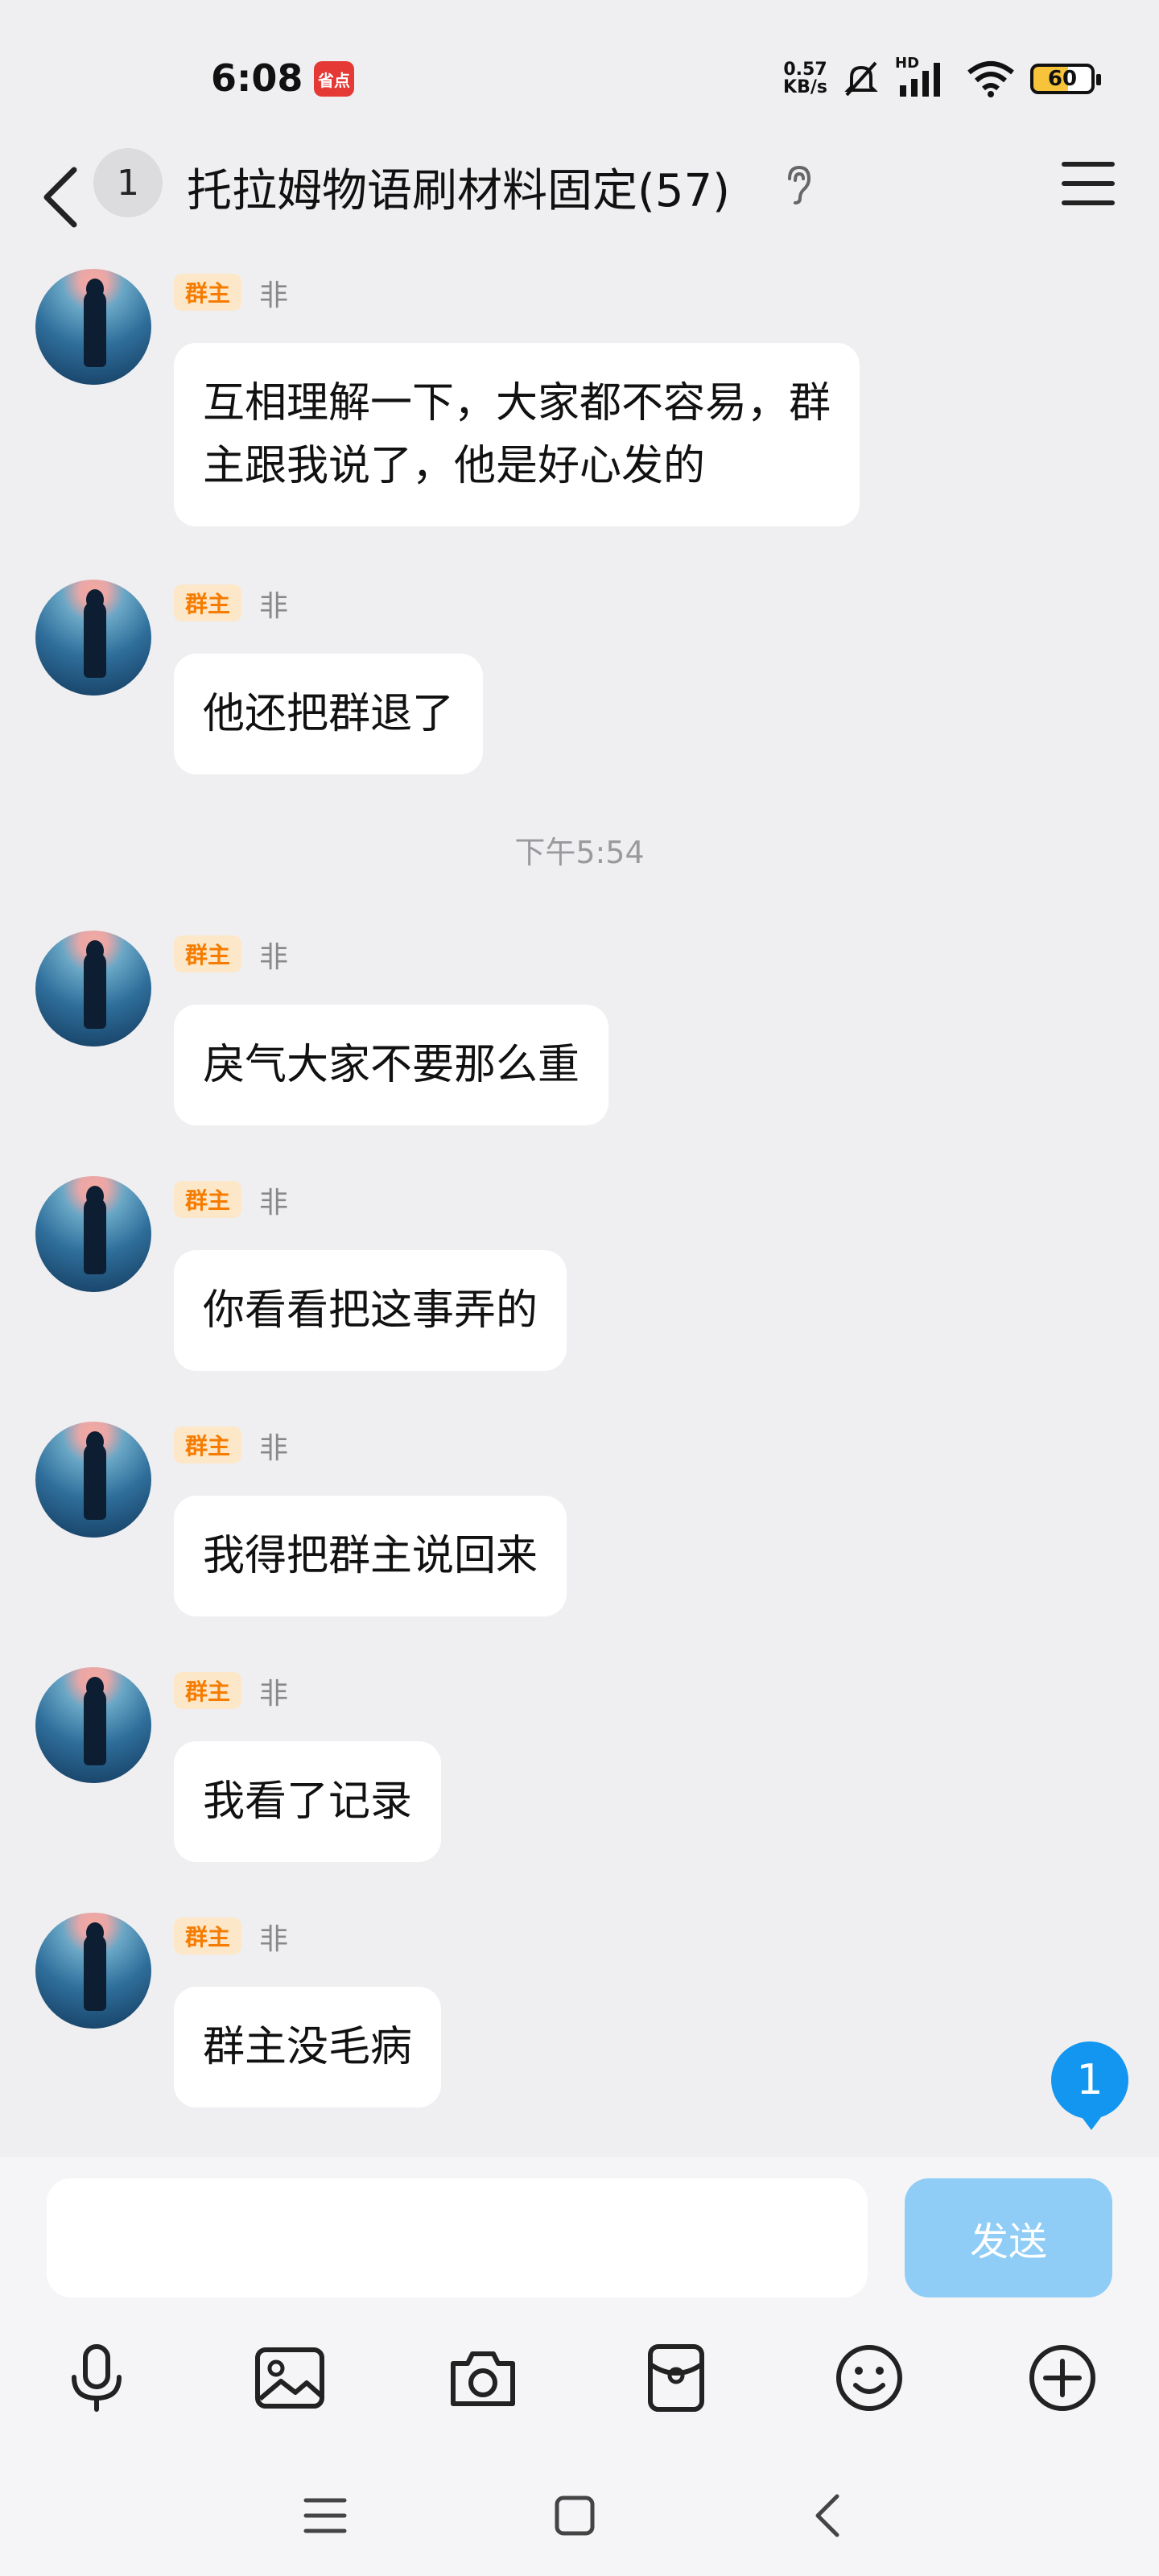  I want to click on mute-bell-icon, so click(861, 79).